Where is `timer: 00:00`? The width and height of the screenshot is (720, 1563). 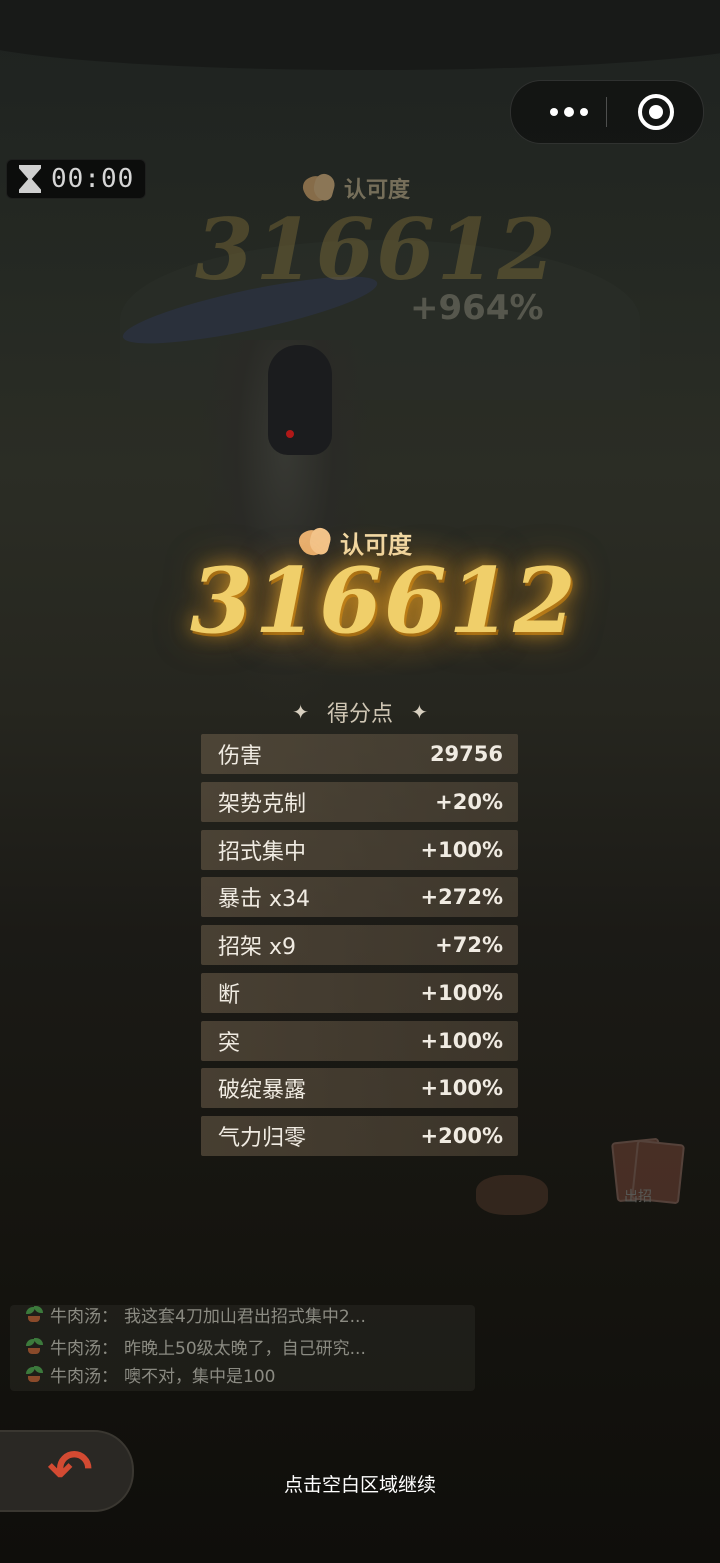 timer: 00:00 is located at coordinates (76, 179).